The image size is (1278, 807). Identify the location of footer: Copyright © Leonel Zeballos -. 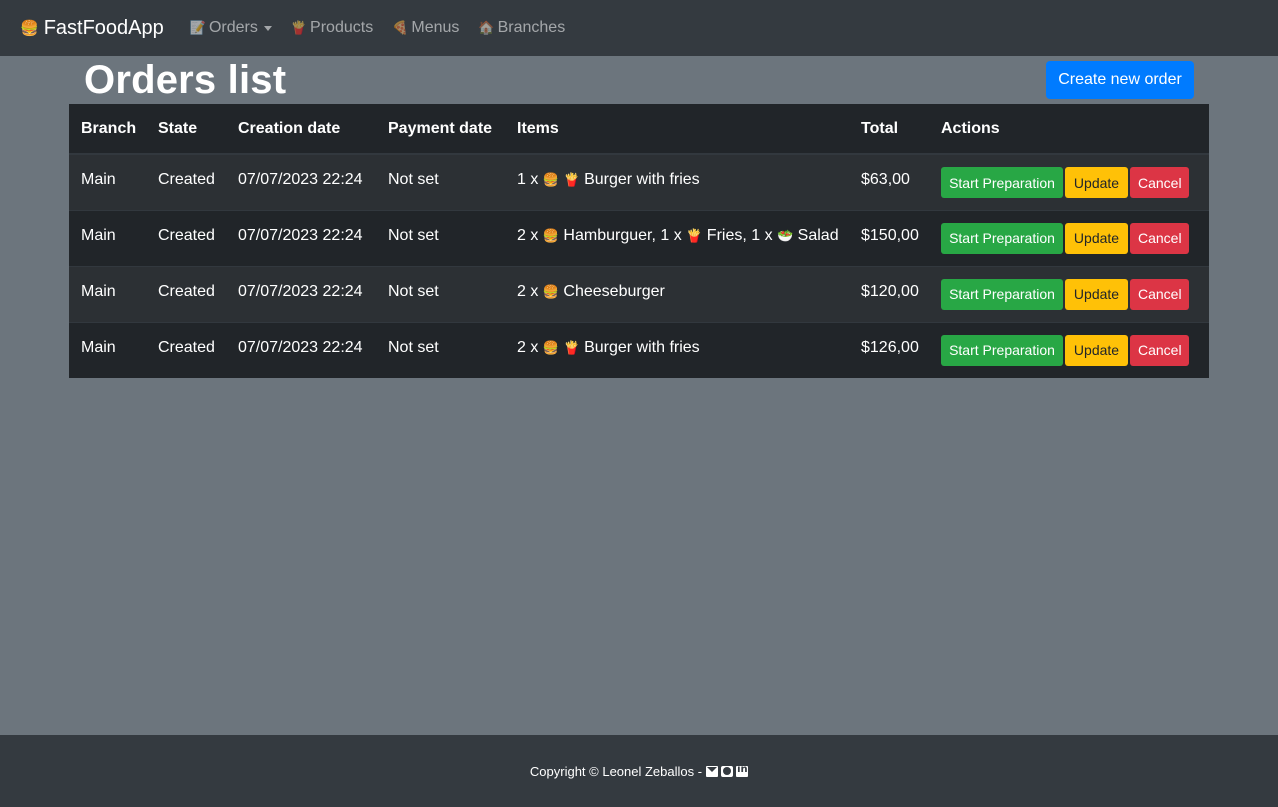
(639, 771).